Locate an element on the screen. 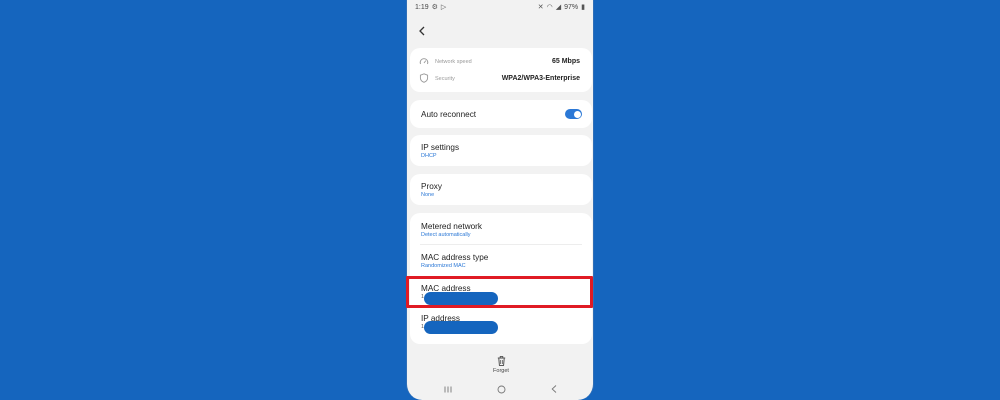 The height and width of the screenshot is (400, 1000). auto-reconnect-card: Auto reconnect is located at coordinates (501, 114).